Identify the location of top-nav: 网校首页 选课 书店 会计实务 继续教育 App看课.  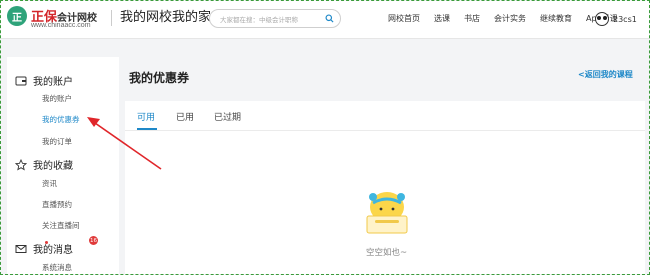
(503, 18).